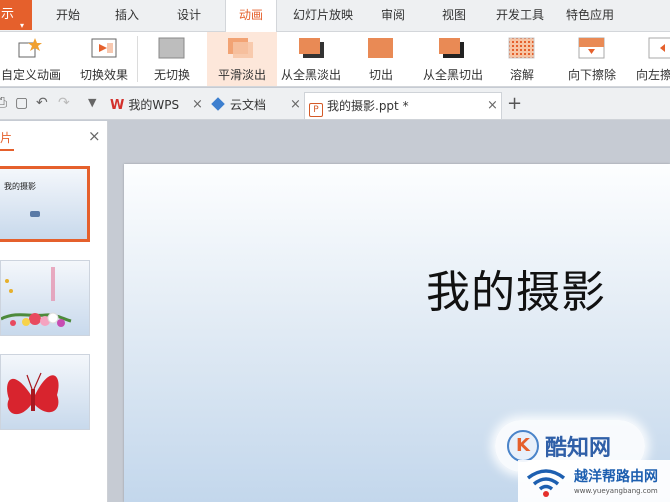 The width and height of the screenshot is (670, 502). I want to click on panel-tab-underline, so click(7, 150).